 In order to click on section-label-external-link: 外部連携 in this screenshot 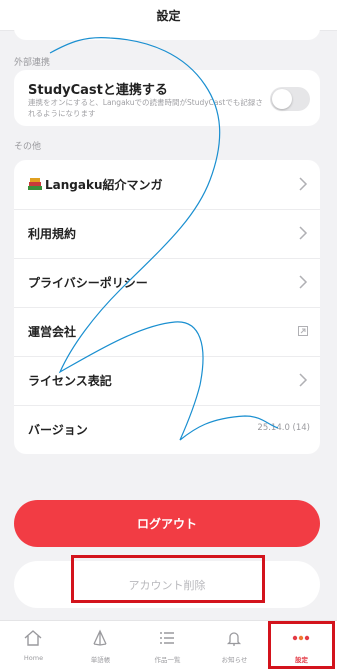, I will do `click(32, 63)`.